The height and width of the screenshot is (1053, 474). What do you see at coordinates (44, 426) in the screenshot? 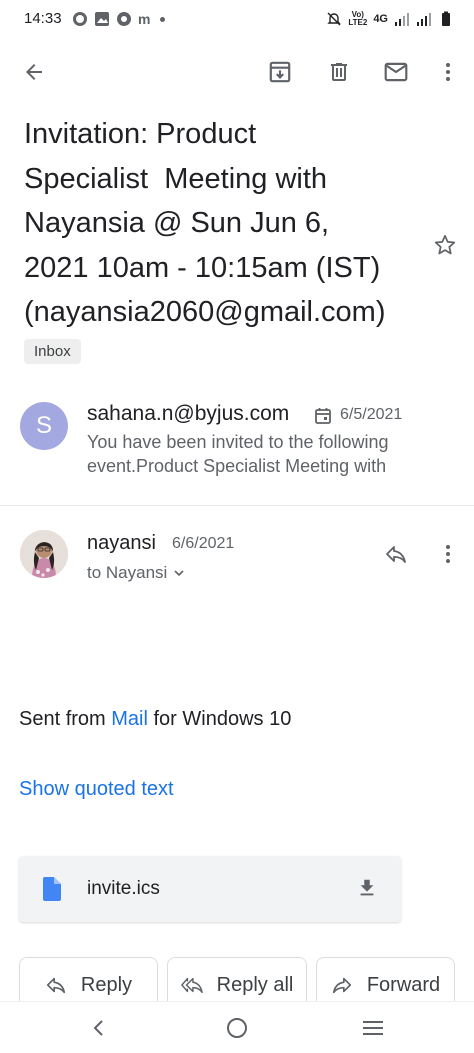
I see `avatar: S` at bounding box center [44, 426].